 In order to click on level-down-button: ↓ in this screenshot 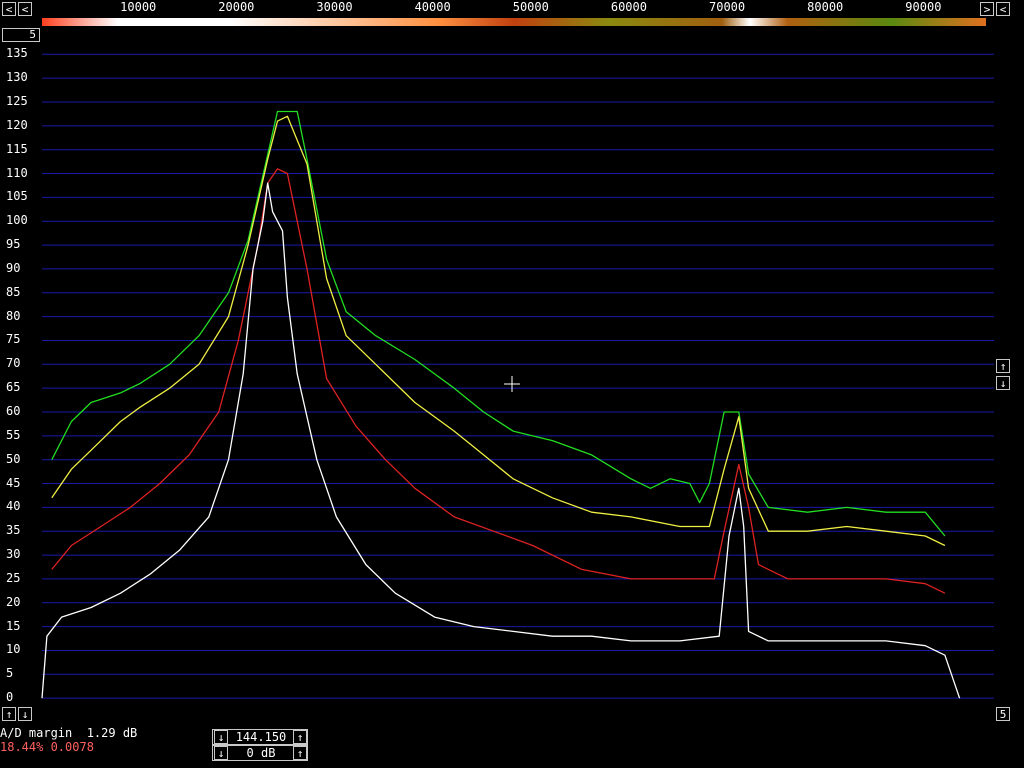, I will do `click(25, 714)`.